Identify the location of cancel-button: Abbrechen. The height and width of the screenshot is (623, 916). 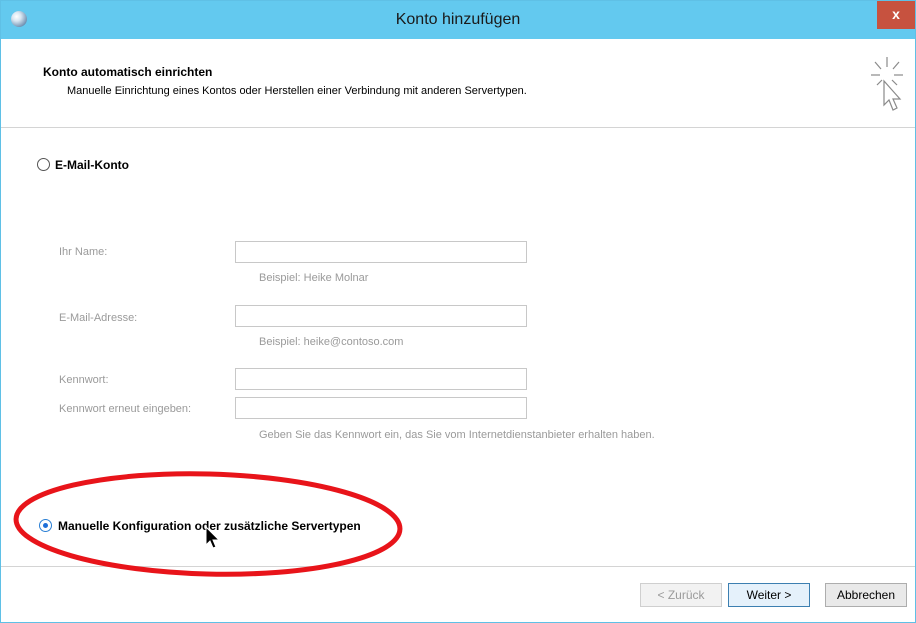
(866, 595).